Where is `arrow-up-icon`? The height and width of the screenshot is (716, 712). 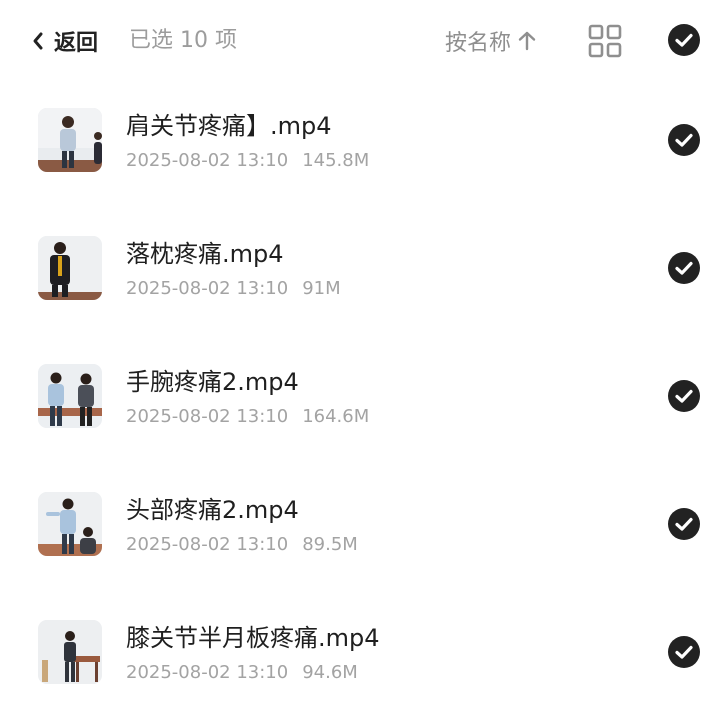
arrow-up-icon is located at coordinates (527, 41).